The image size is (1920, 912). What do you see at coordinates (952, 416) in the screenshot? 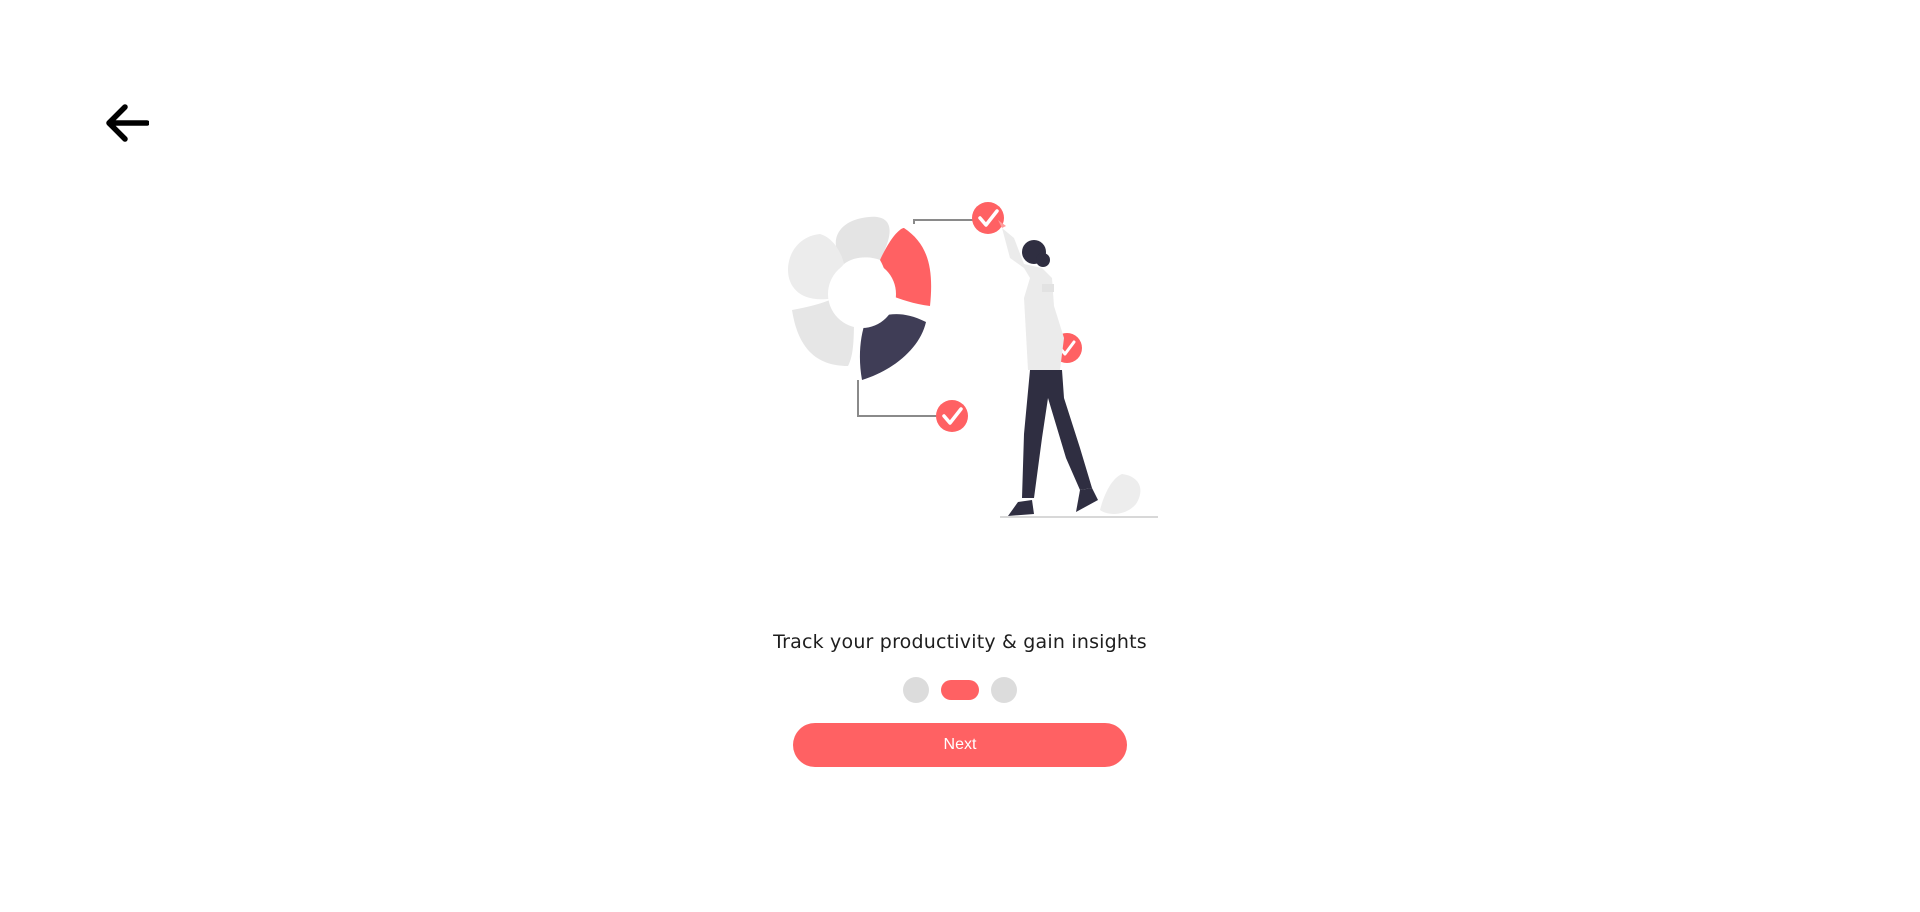
I see `check-badge-bottom` at bounding box center [952, 416].